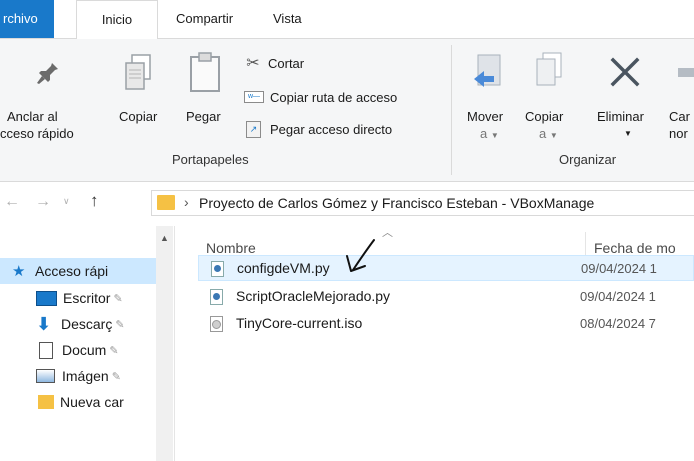  I want to click on paste-button: Pegar, so click(209, 91).